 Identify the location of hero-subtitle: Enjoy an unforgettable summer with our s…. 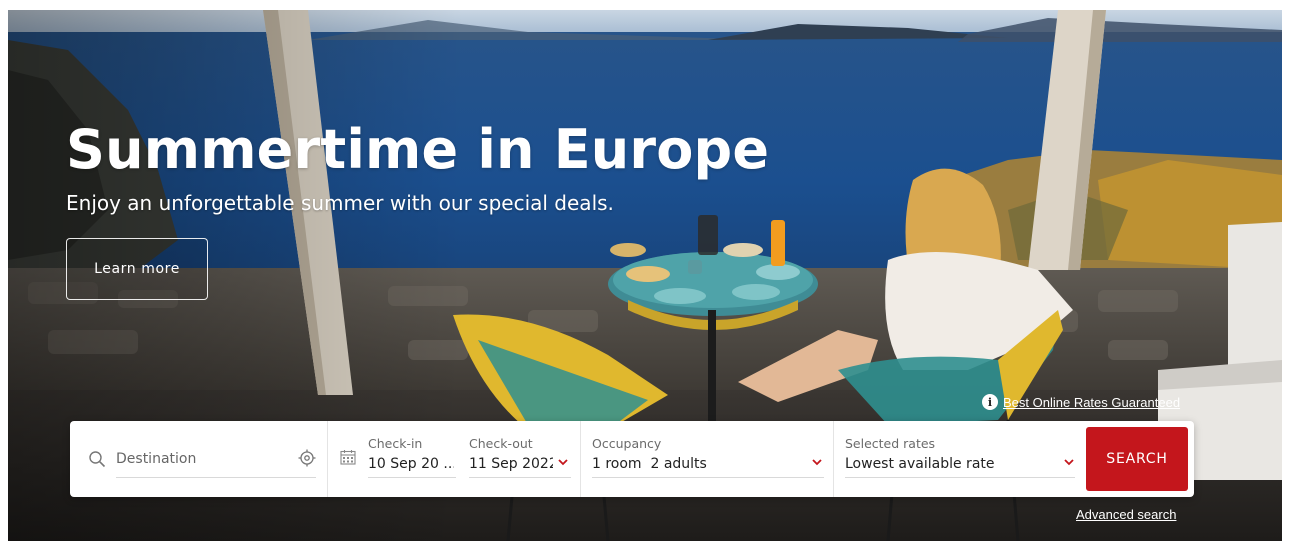
(340, 203).